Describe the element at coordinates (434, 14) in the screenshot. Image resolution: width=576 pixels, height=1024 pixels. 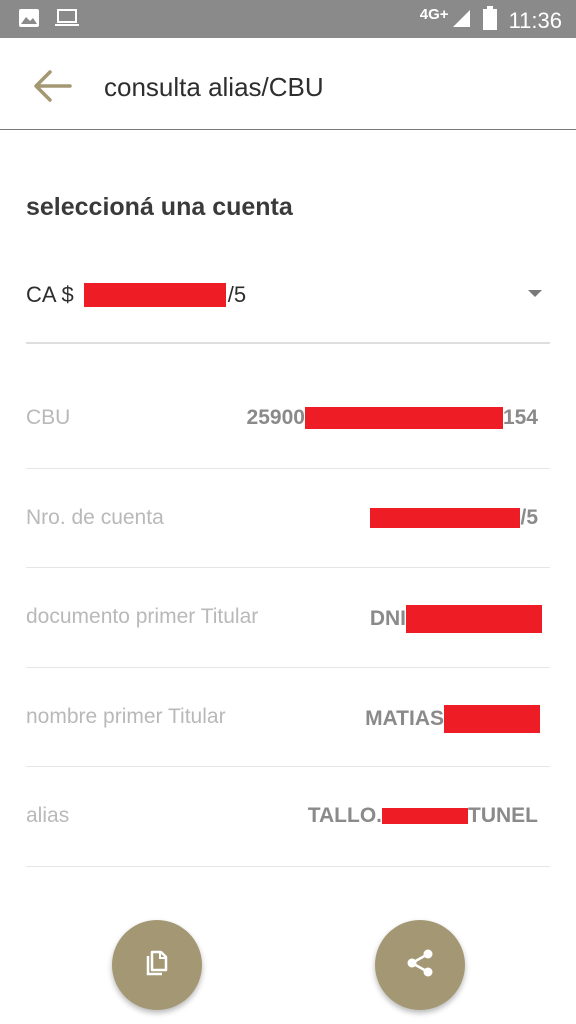
I see `network-type: 4G+` at that location.